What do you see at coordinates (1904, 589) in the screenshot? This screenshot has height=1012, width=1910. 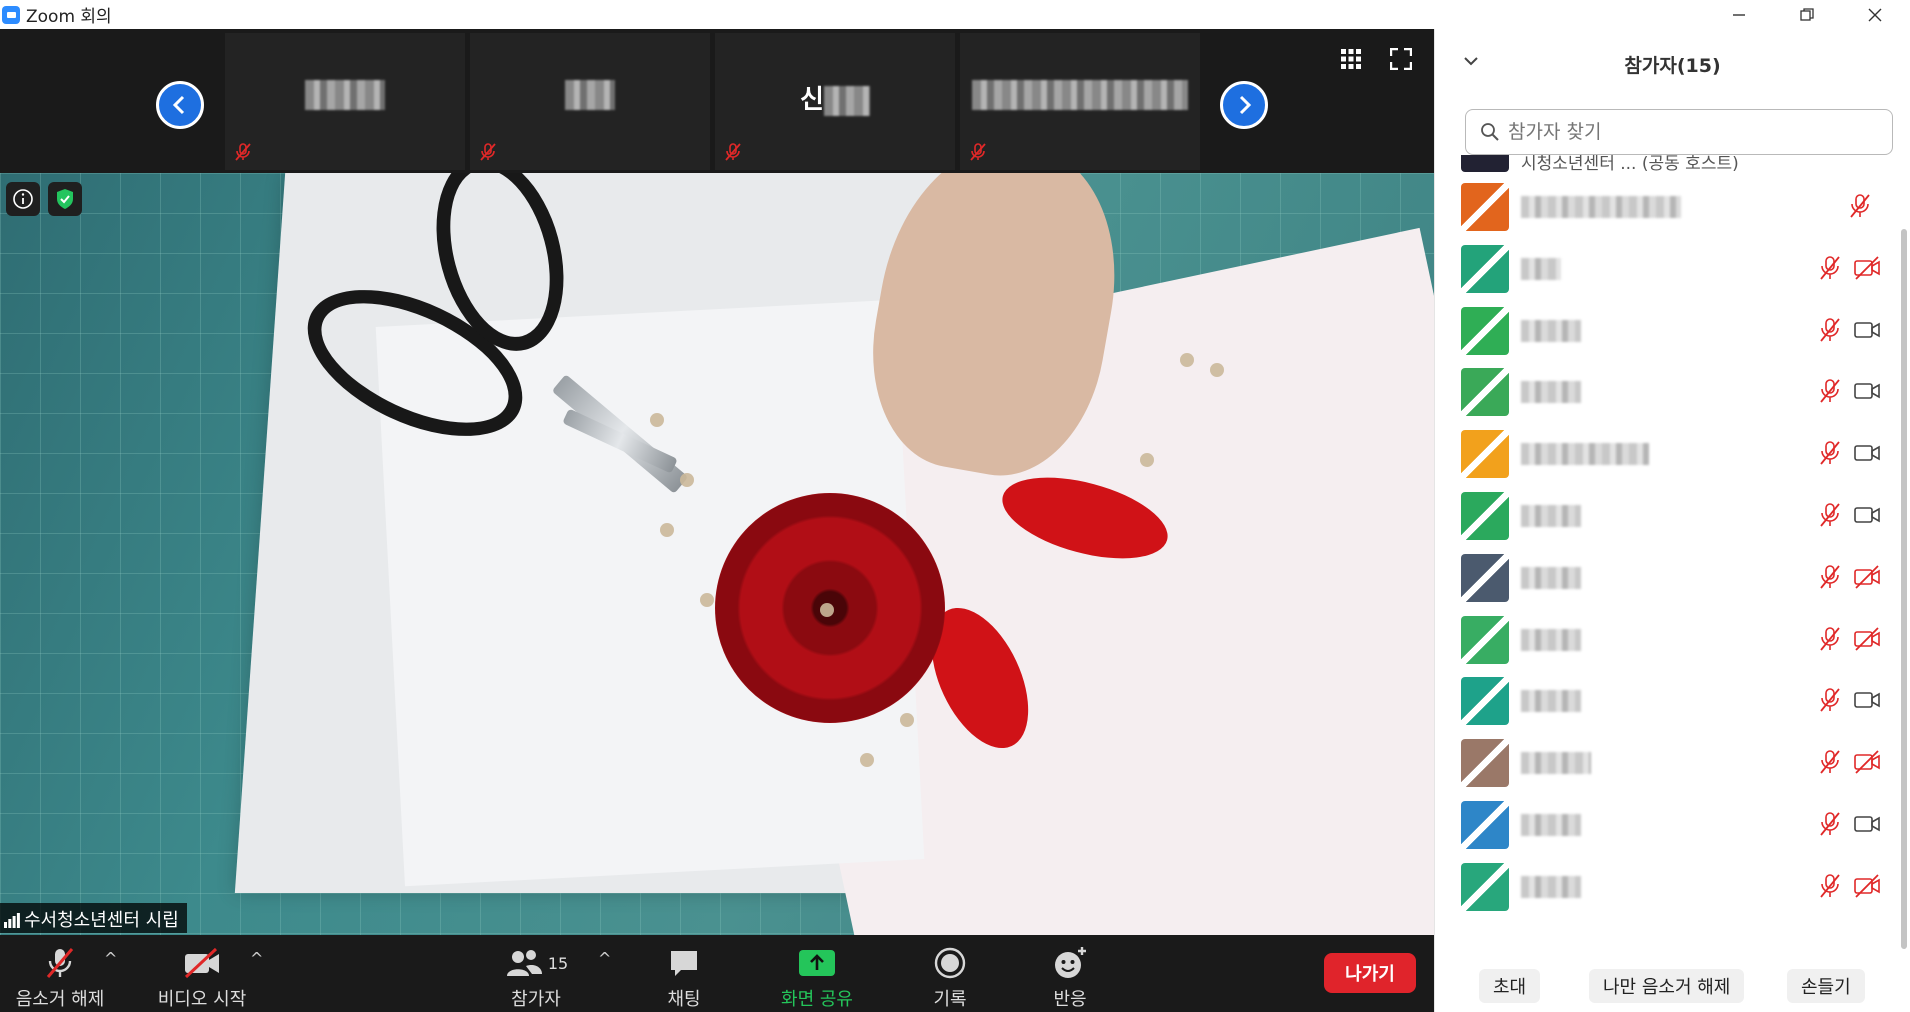 I see `list-scrollbar` at bounding box center [1904, 589].